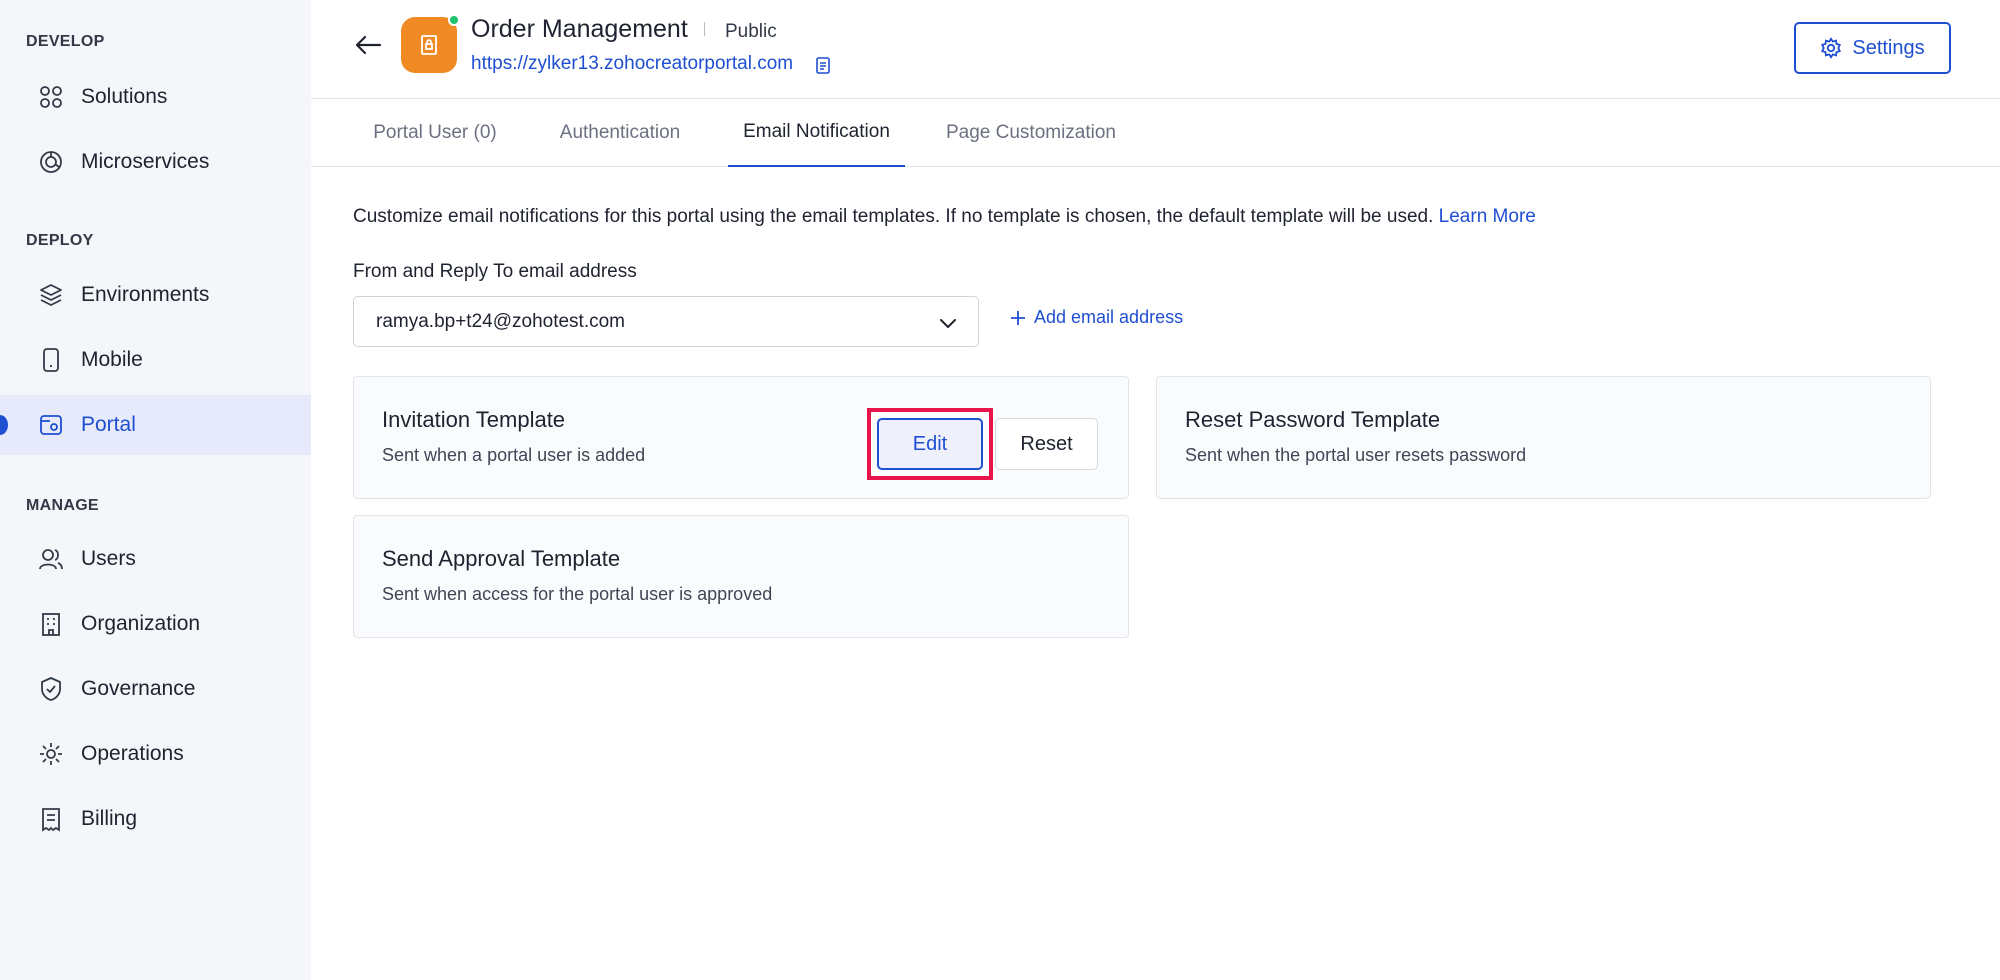 This screenshot has width=2000, height=980. Describe the element at coordinates (632, 64) in the screenshot. I see `portal-url-link: https://zylker13.zohocreatorportal.com` at that location.